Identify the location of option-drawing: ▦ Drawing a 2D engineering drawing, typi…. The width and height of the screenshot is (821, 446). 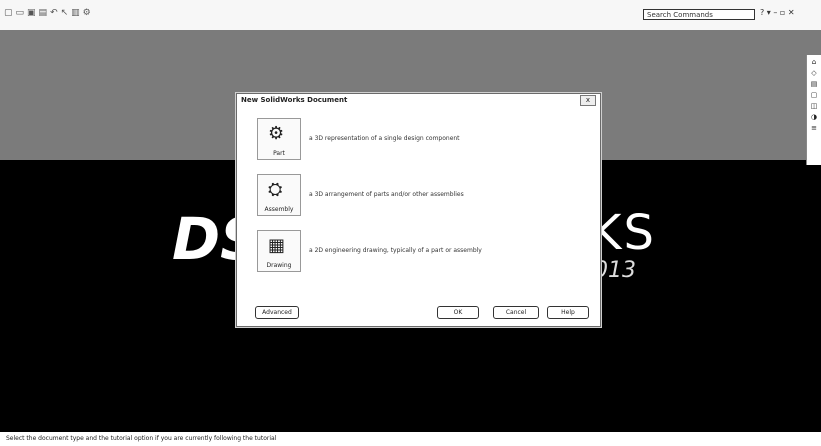
(417, 253).